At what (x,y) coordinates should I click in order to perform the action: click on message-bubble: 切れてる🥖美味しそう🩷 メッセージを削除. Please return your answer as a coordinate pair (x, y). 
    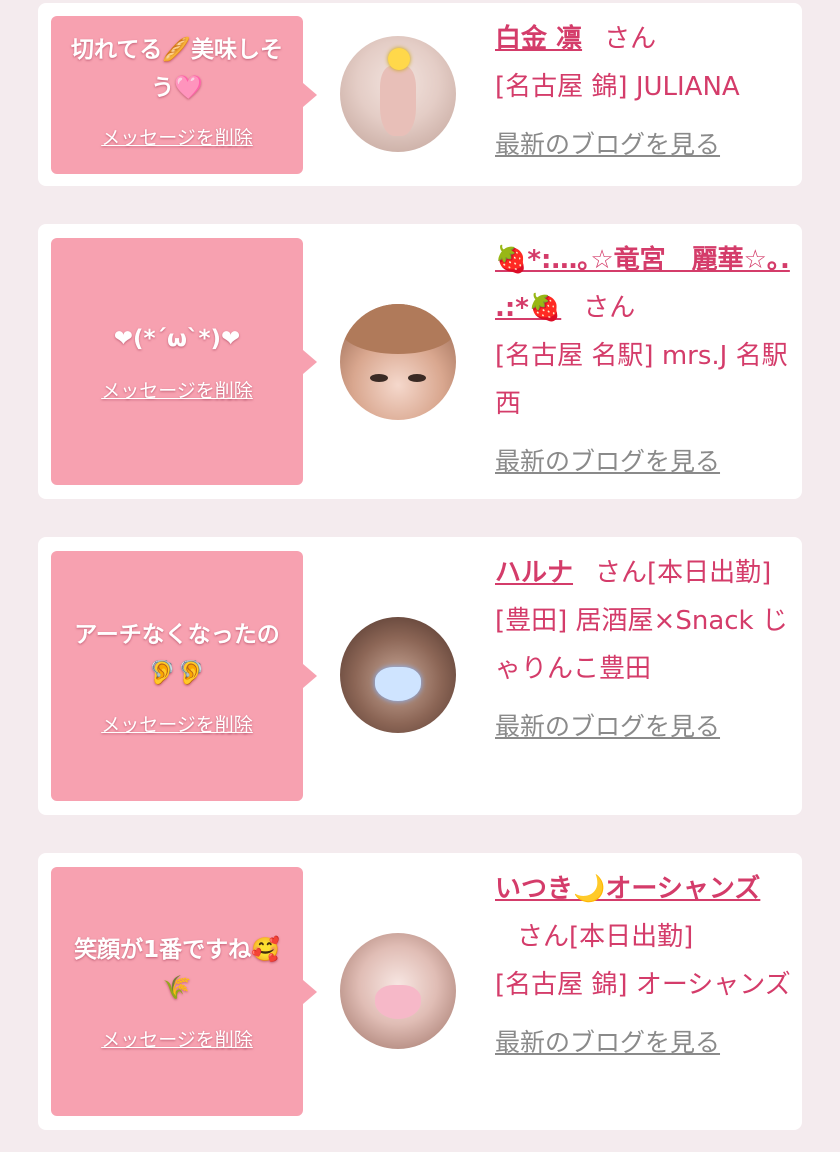
    Looking at the image, I should click on (184, 95).